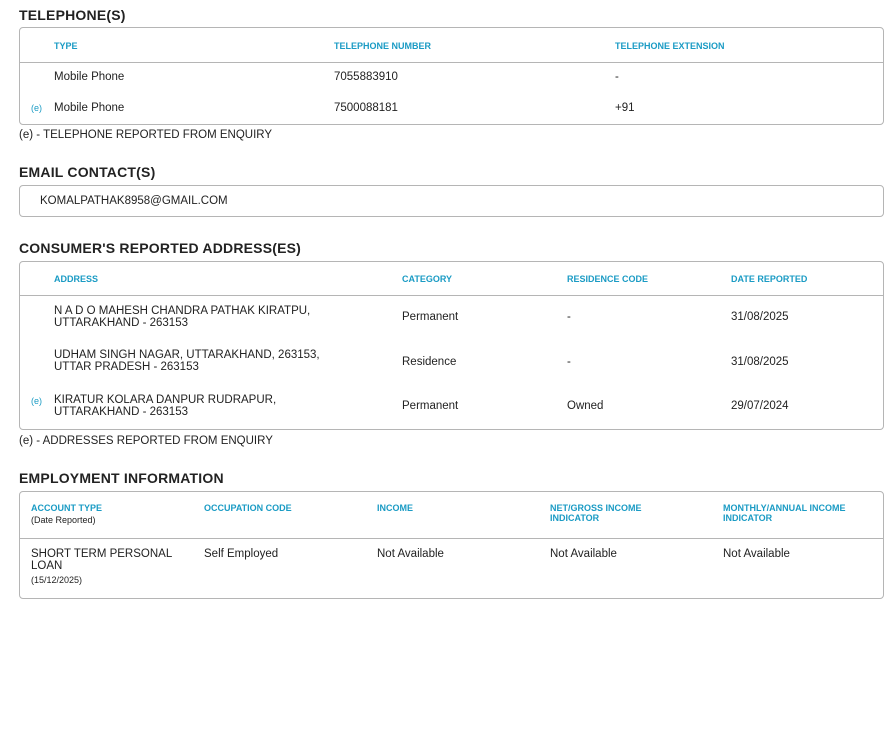  What do you see at coordinates (366, 108) in the screenshot?
I see `phone-number: 7500088181` at bounding box center [366, 108].